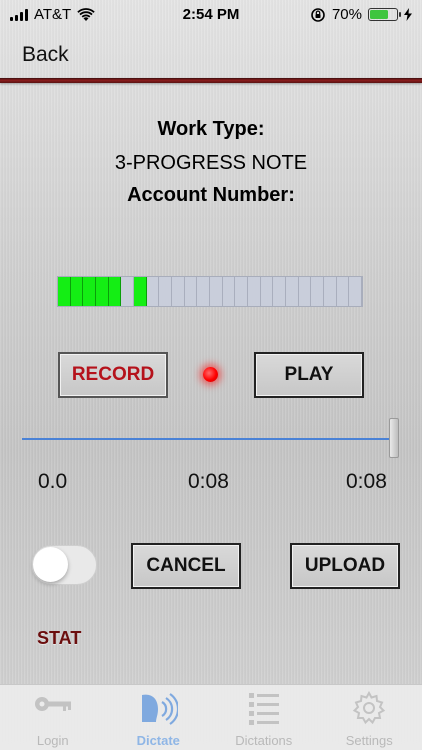 The width and height of the screenshot is (422, 750). I want to click on battery-percent: 70%, so click(346, 14).